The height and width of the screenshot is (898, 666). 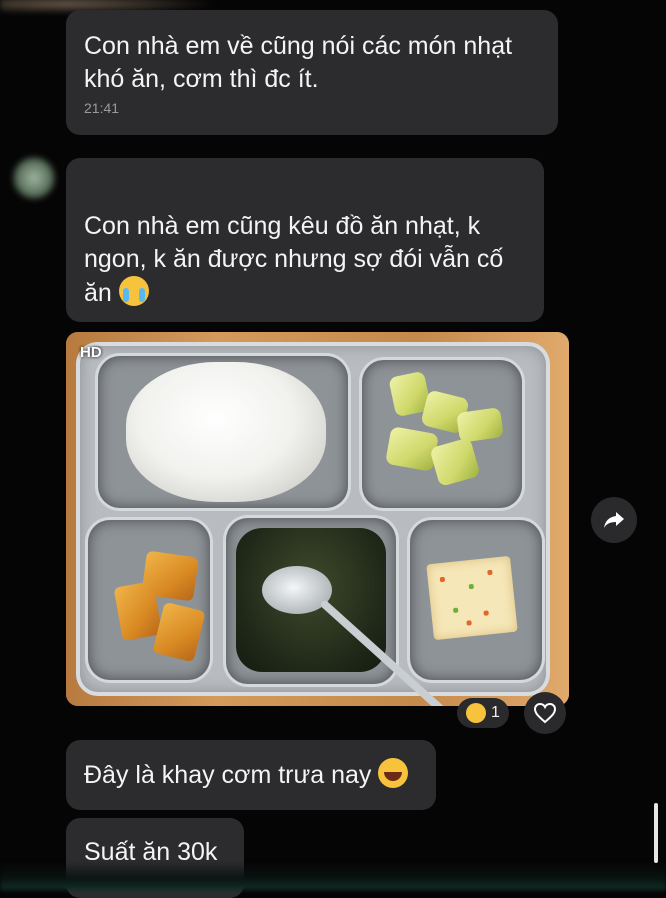 I want to click on tofu-compartment, so click(x=149, y=600).